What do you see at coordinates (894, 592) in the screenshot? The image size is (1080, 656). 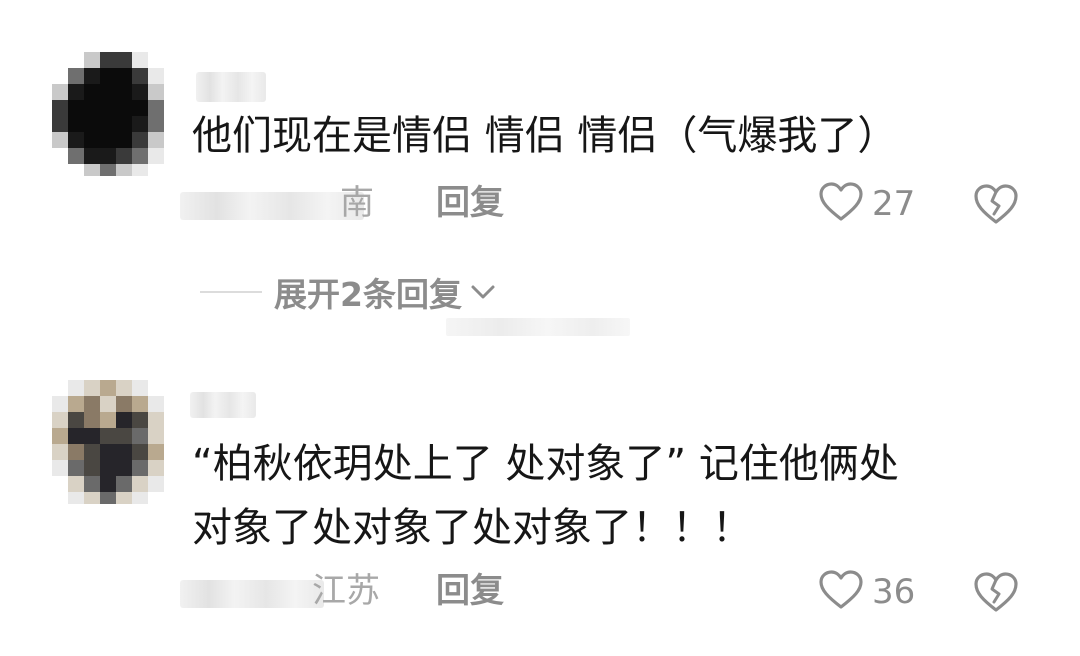 I see `like-count: 36` at bounding box center [894, 592].